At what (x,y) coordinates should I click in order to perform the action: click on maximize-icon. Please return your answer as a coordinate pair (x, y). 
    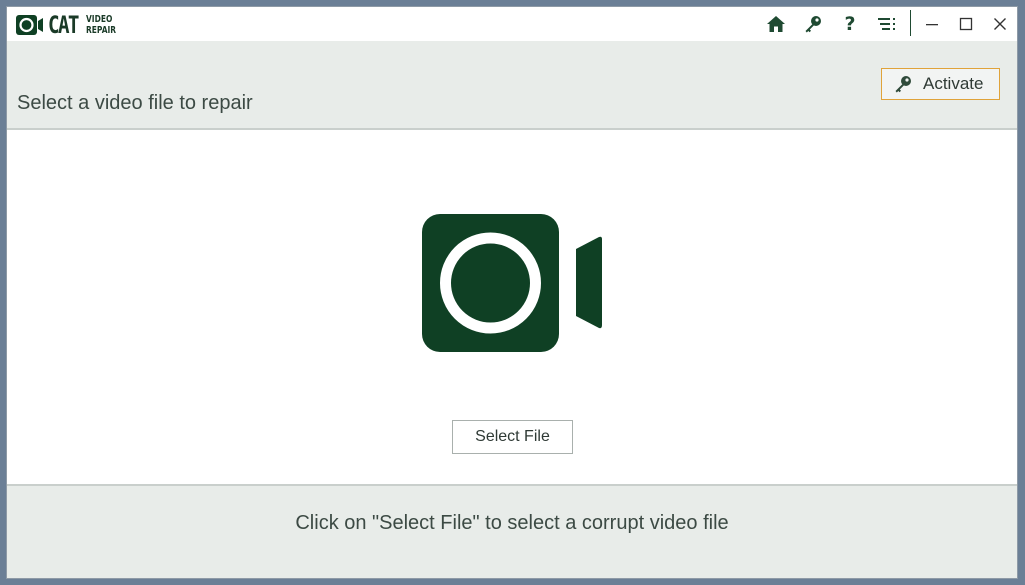
    Looking at the image, I should click on (966, 24).